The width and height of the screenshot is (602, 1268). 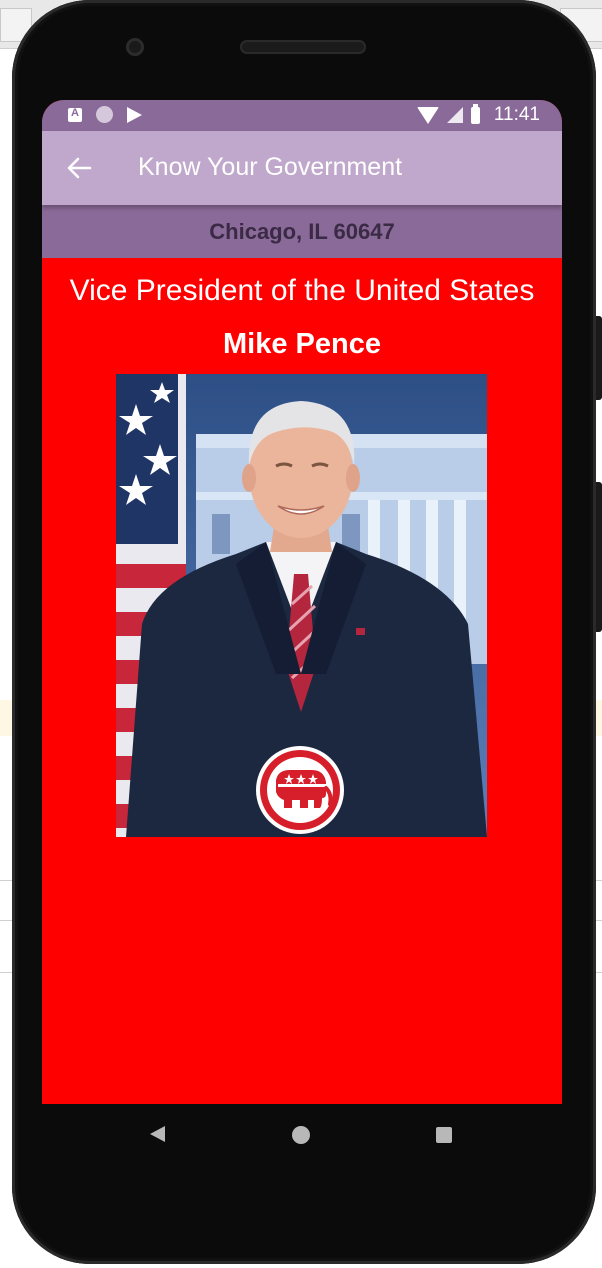 What do you see at coordinates (270, 167) in the screenshot?
I see `app-title: Know Your Government` at bounding box center [270, 167].